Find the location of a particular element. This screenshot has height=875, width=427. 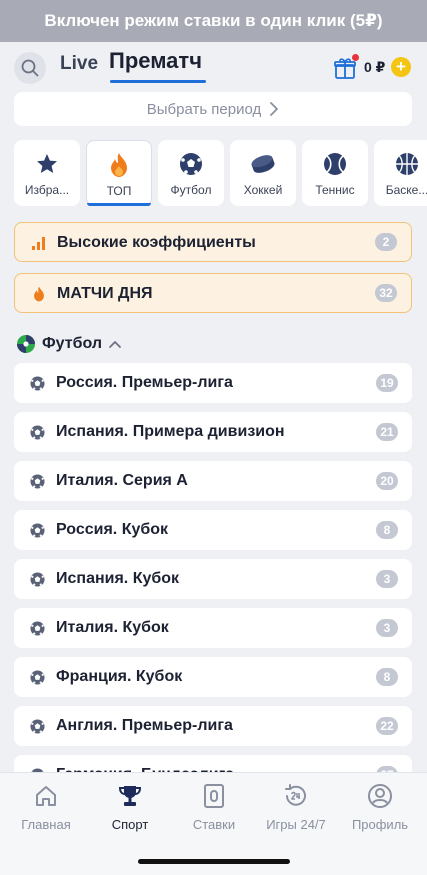

league-name: Франция. Кубок is located at coordinates (119, 676).